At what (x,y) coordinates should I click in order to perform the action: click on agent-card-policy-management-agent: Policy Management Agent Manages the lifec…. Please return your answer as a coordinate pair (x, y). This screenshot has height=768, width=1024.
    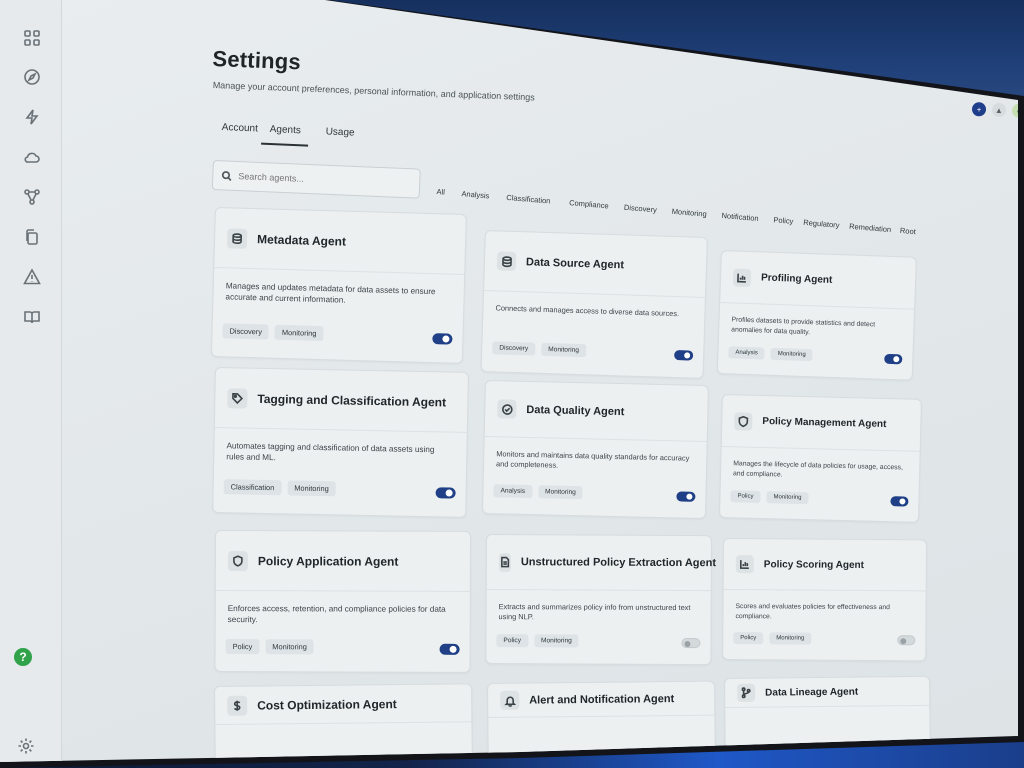
    Looking at the image, I should click on (820, 458).